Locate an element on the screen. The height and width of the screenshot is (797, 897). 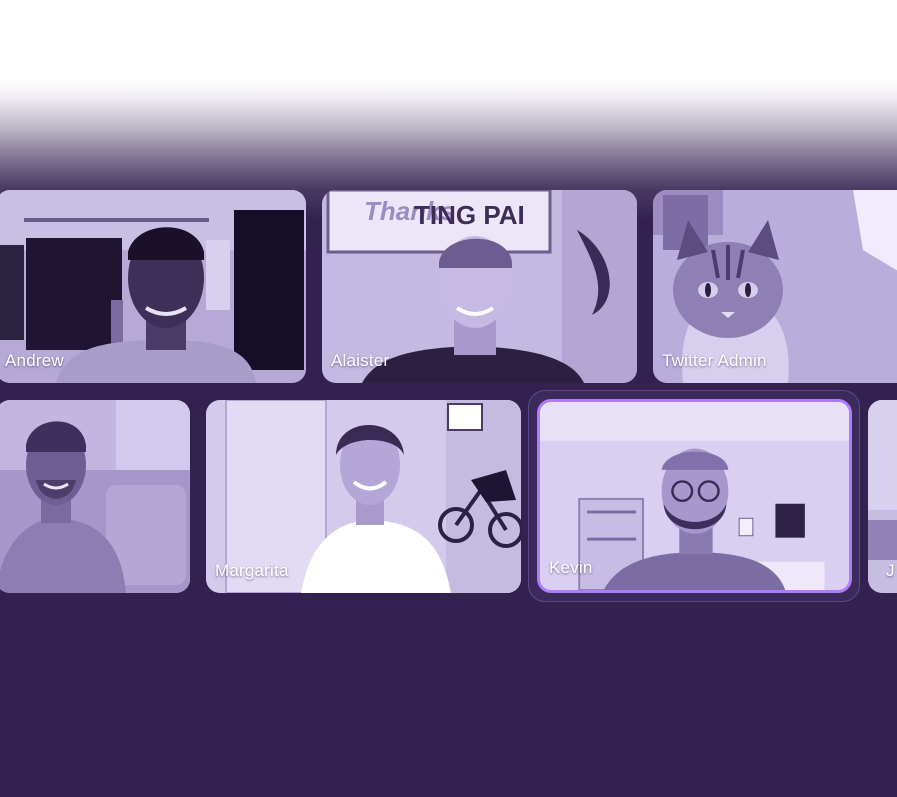
participant-name: Kevin is located at coordinates (571, 567).